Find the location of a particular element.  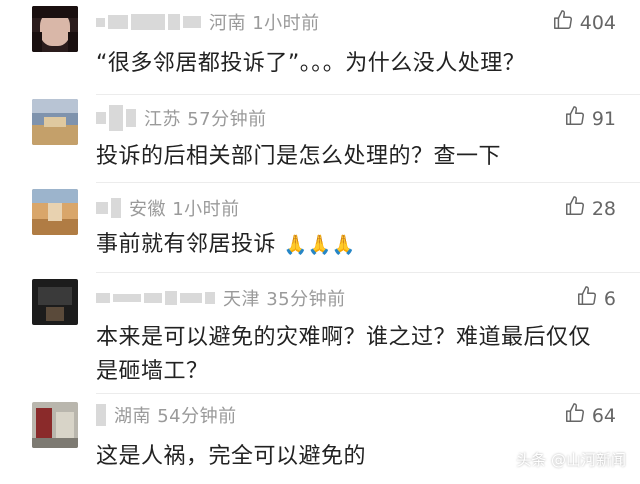

region-time: 江苏 57分钟前 is located at coordinates (205, 119).